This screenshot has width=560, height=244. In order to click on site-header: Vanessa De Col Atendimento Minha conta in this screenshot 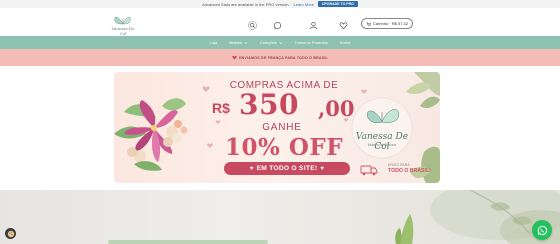, I will do `click(280, 24)`.